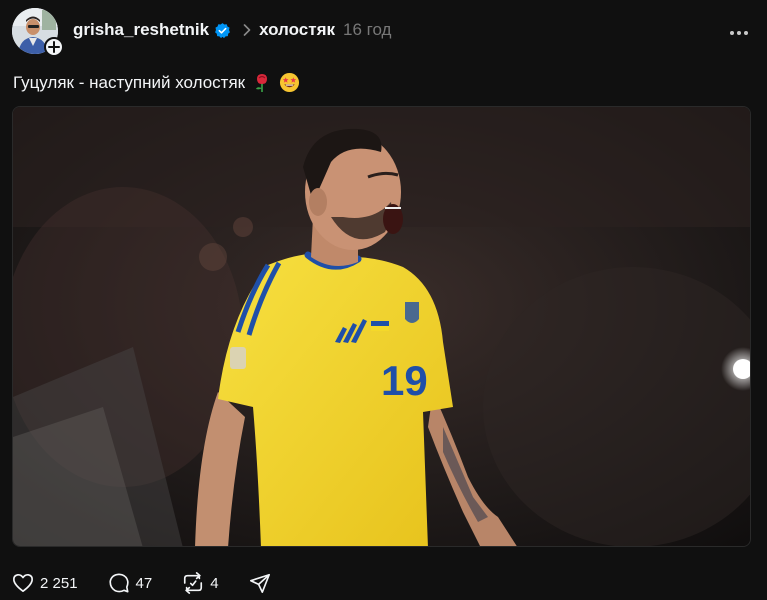 This screenshot has width=767, height=600. What do you see at coordinates (262, 83) in the screenshot?
I see `rose-icon` at bounding box center [262, 83].